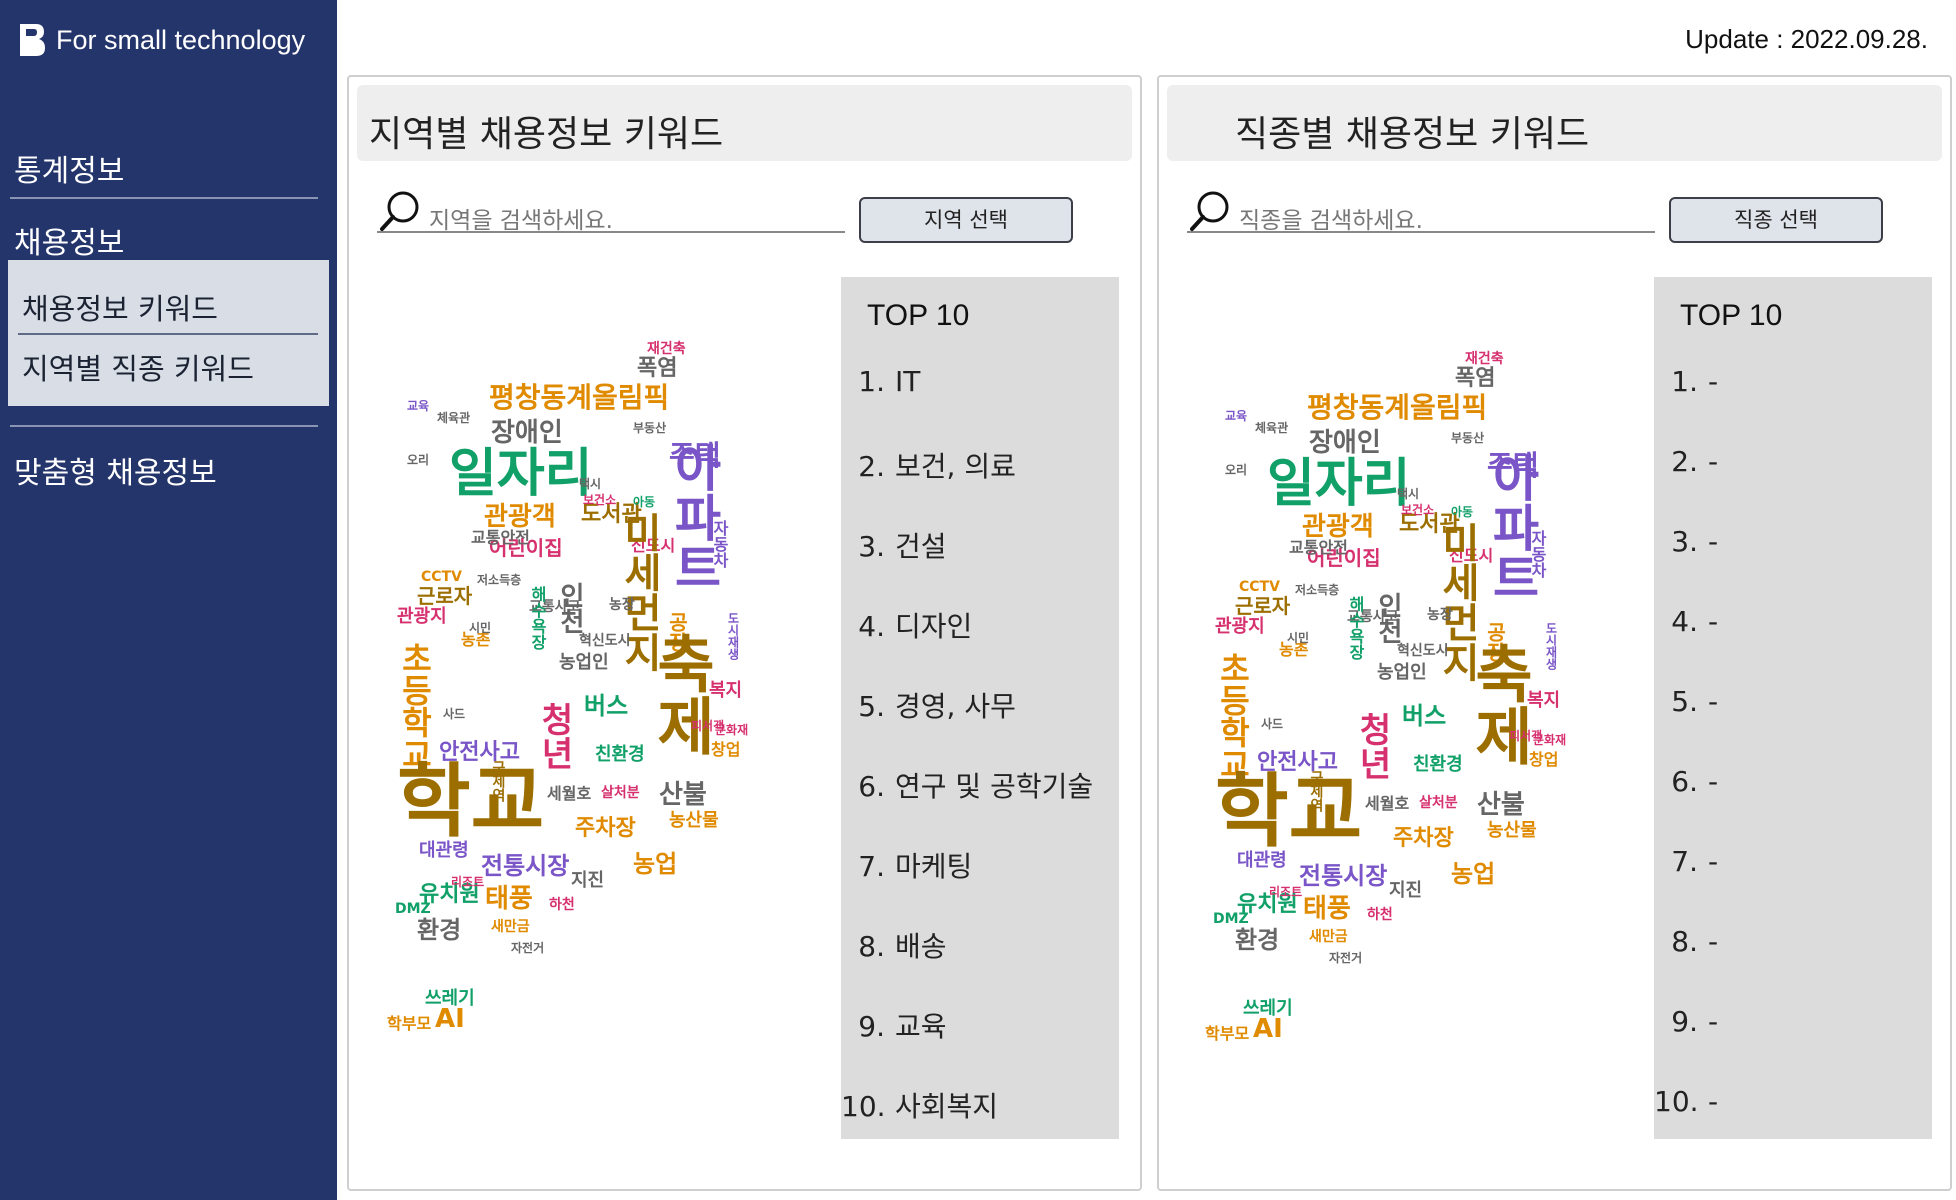 Image resolution: width=1956 pixels, height=1200 pixels. I want to click on wordcloud-word: 대관령, so click(444, 850).